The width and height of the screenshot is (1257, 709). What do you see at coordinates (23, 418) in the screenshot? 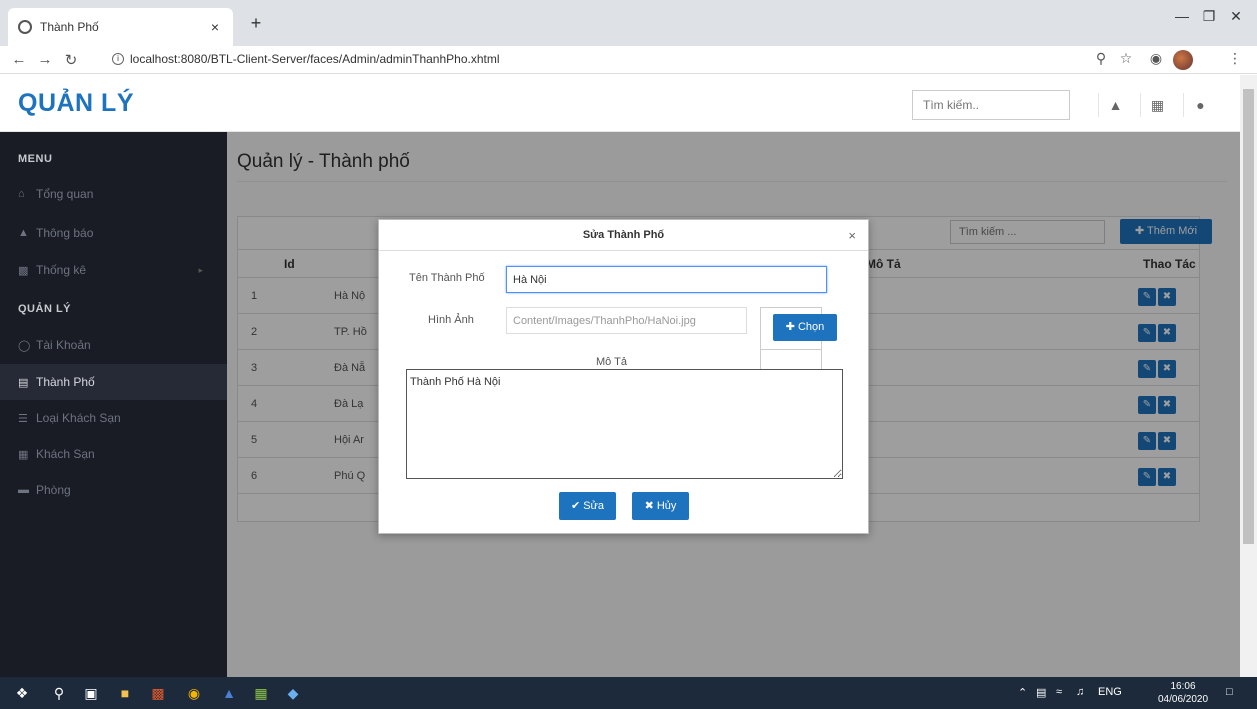
I see `list-icon: ☰` at bounding box center [23, 418].